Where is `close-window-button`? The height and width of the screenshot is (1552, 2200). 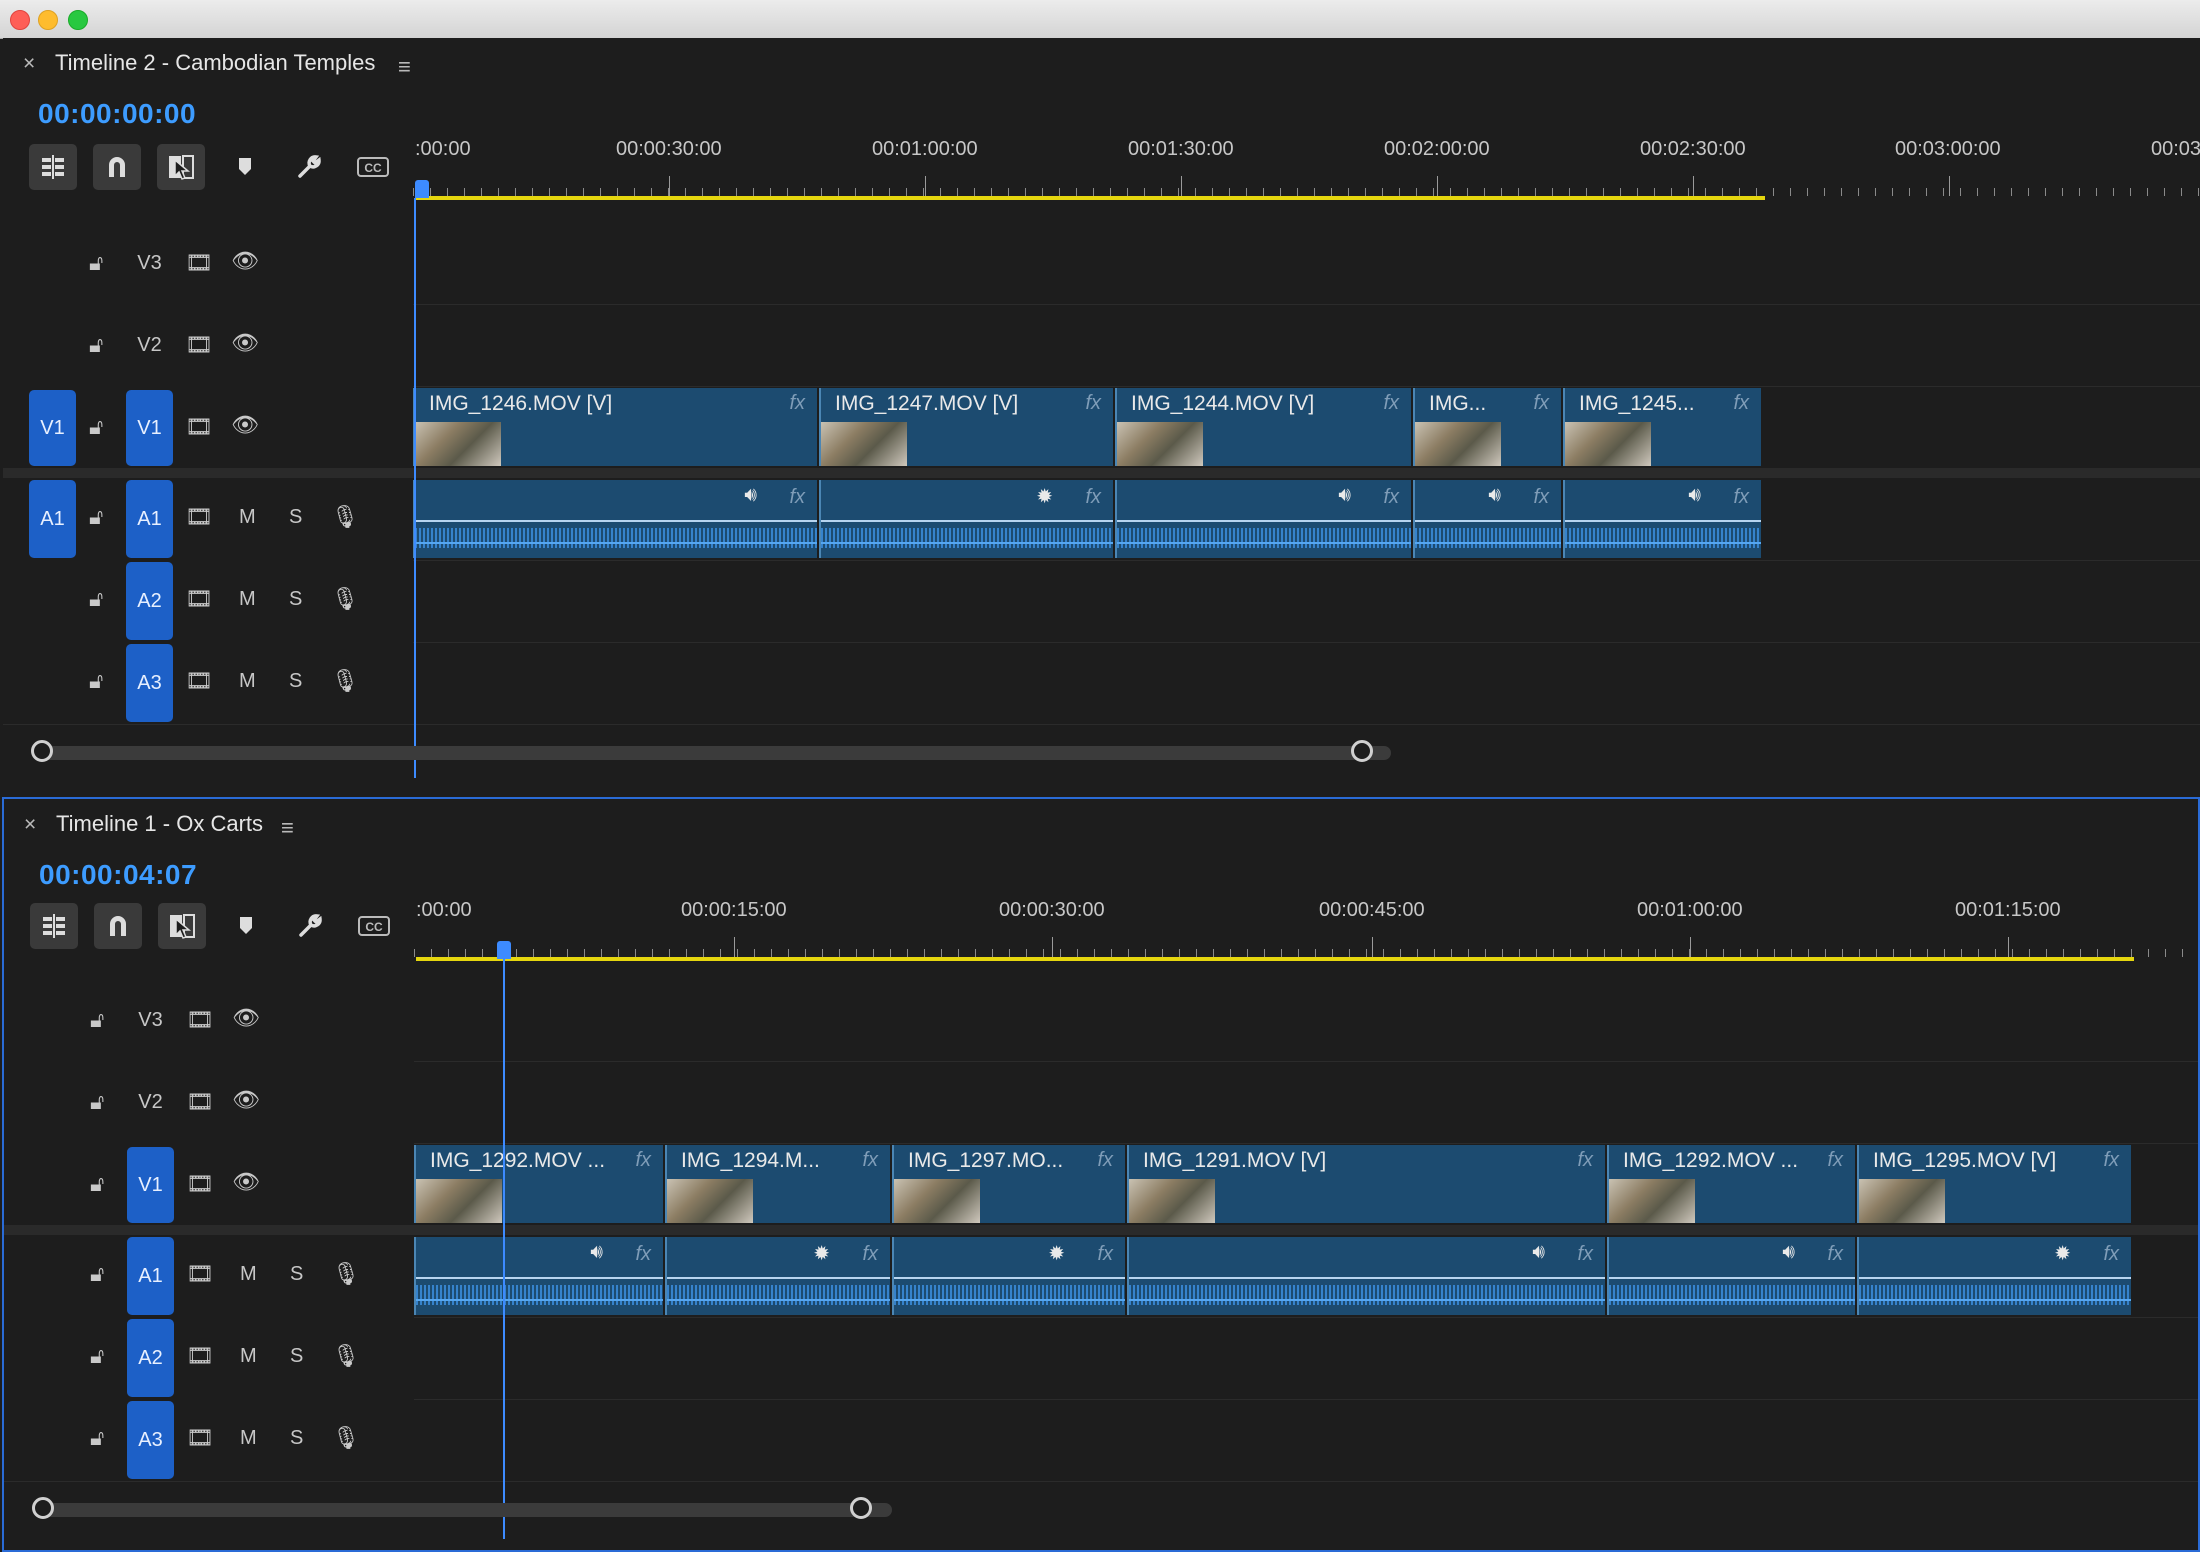
close-window-button is located at coordinates (20, 20).